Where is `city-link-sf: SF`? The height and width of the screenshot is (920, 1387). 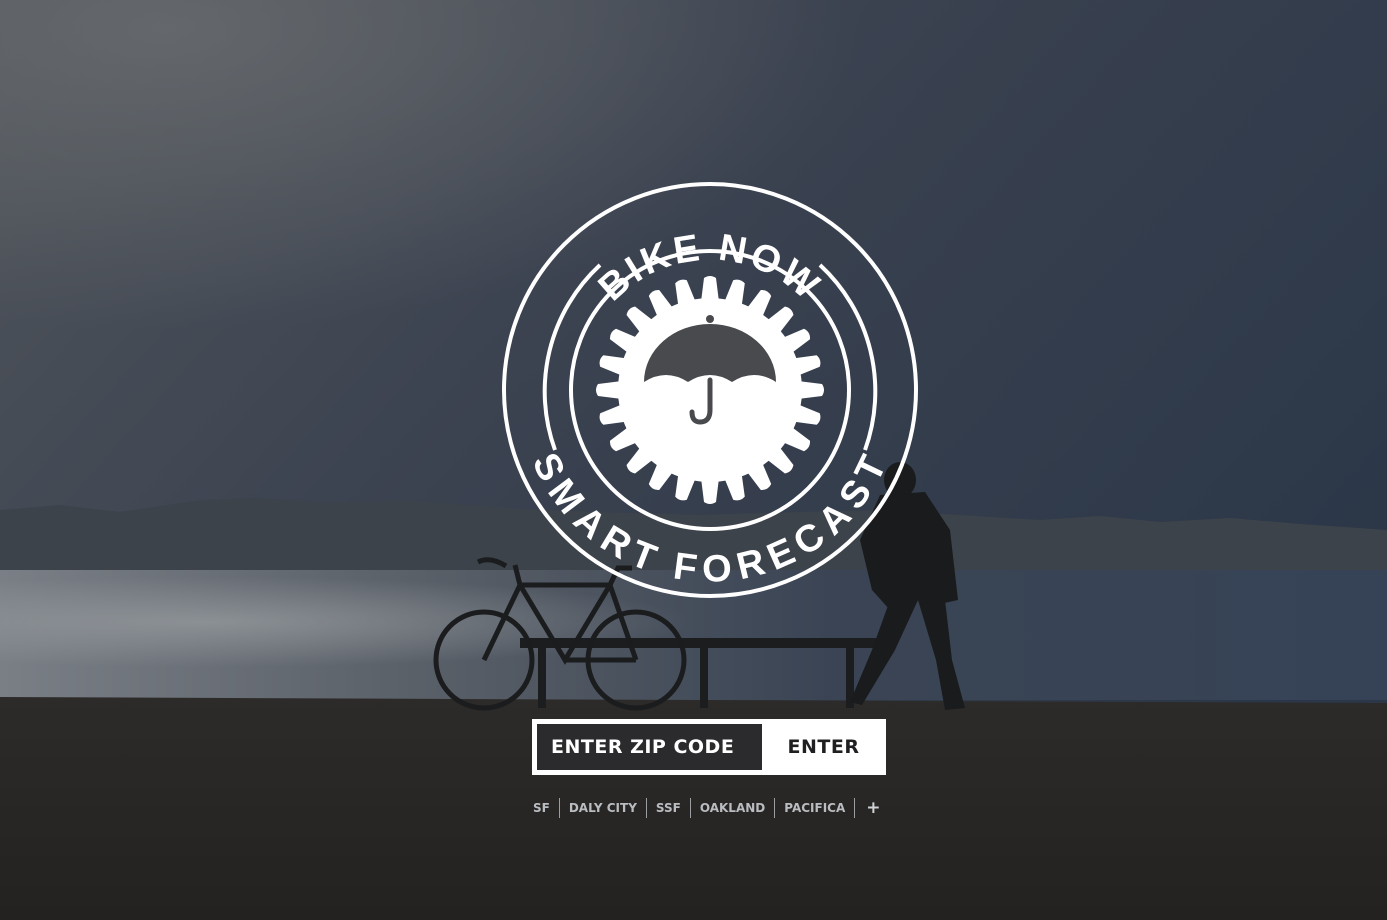 city-link-sf: SF is located at coordinates (541, 808).